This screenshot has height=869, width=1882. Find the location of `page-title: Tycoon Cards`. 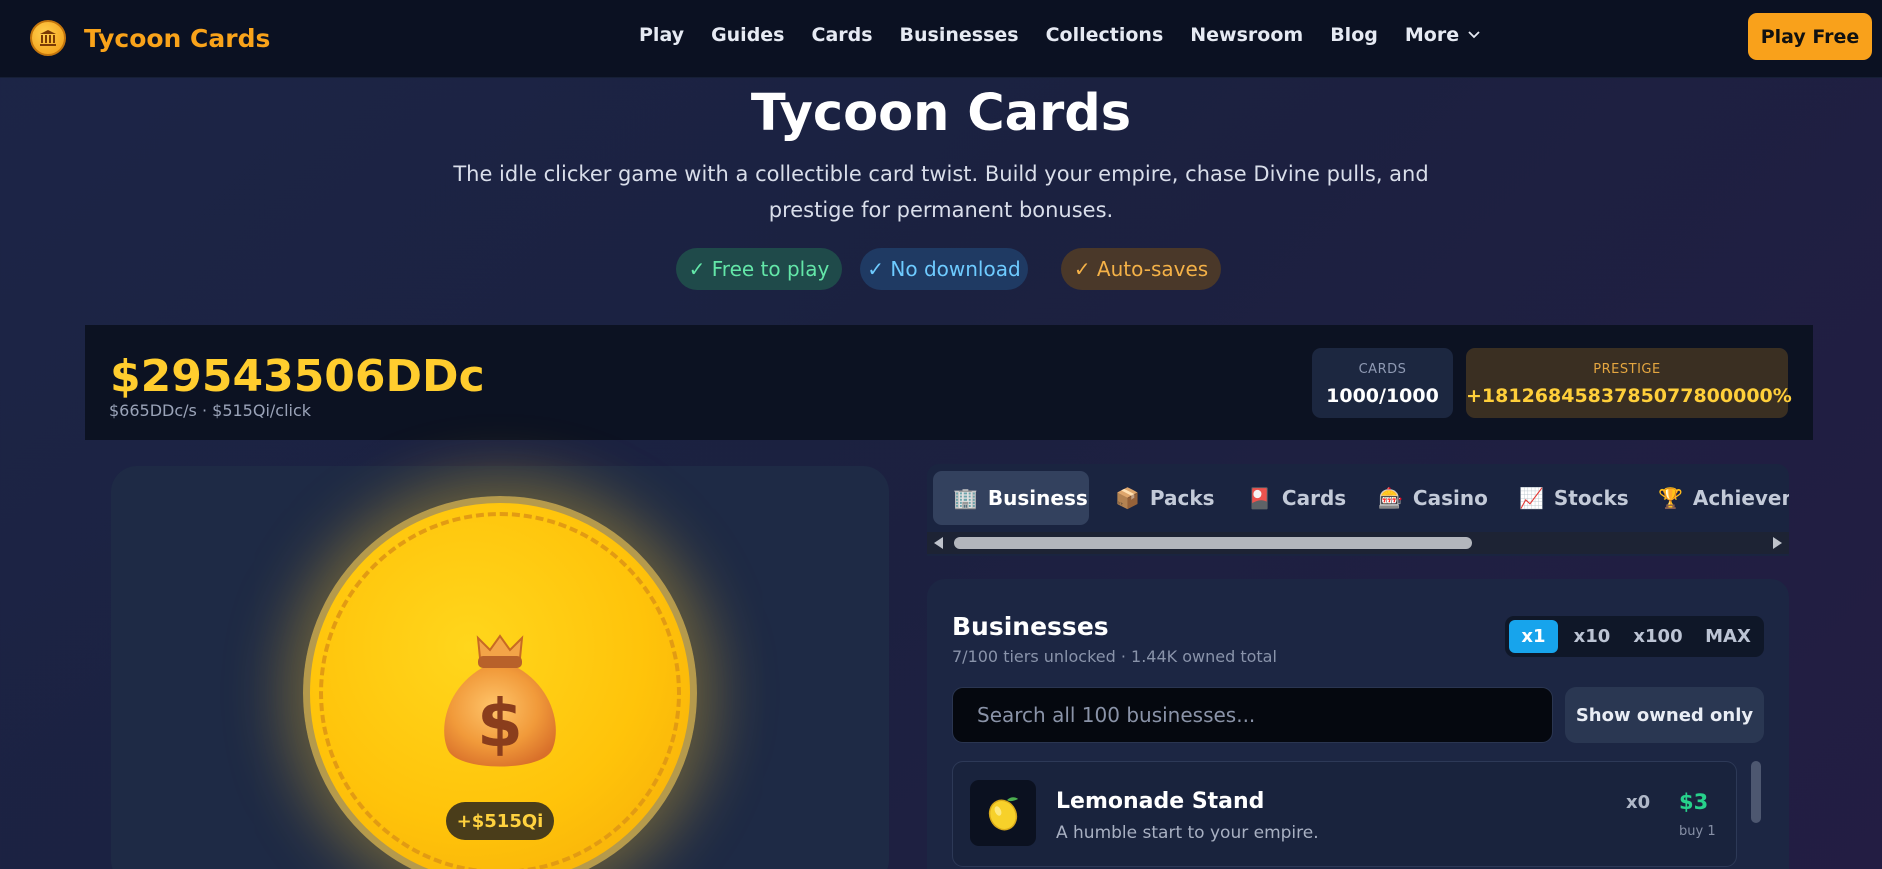

page-title: Tycoon Cards is located at coordinates (941, 113).